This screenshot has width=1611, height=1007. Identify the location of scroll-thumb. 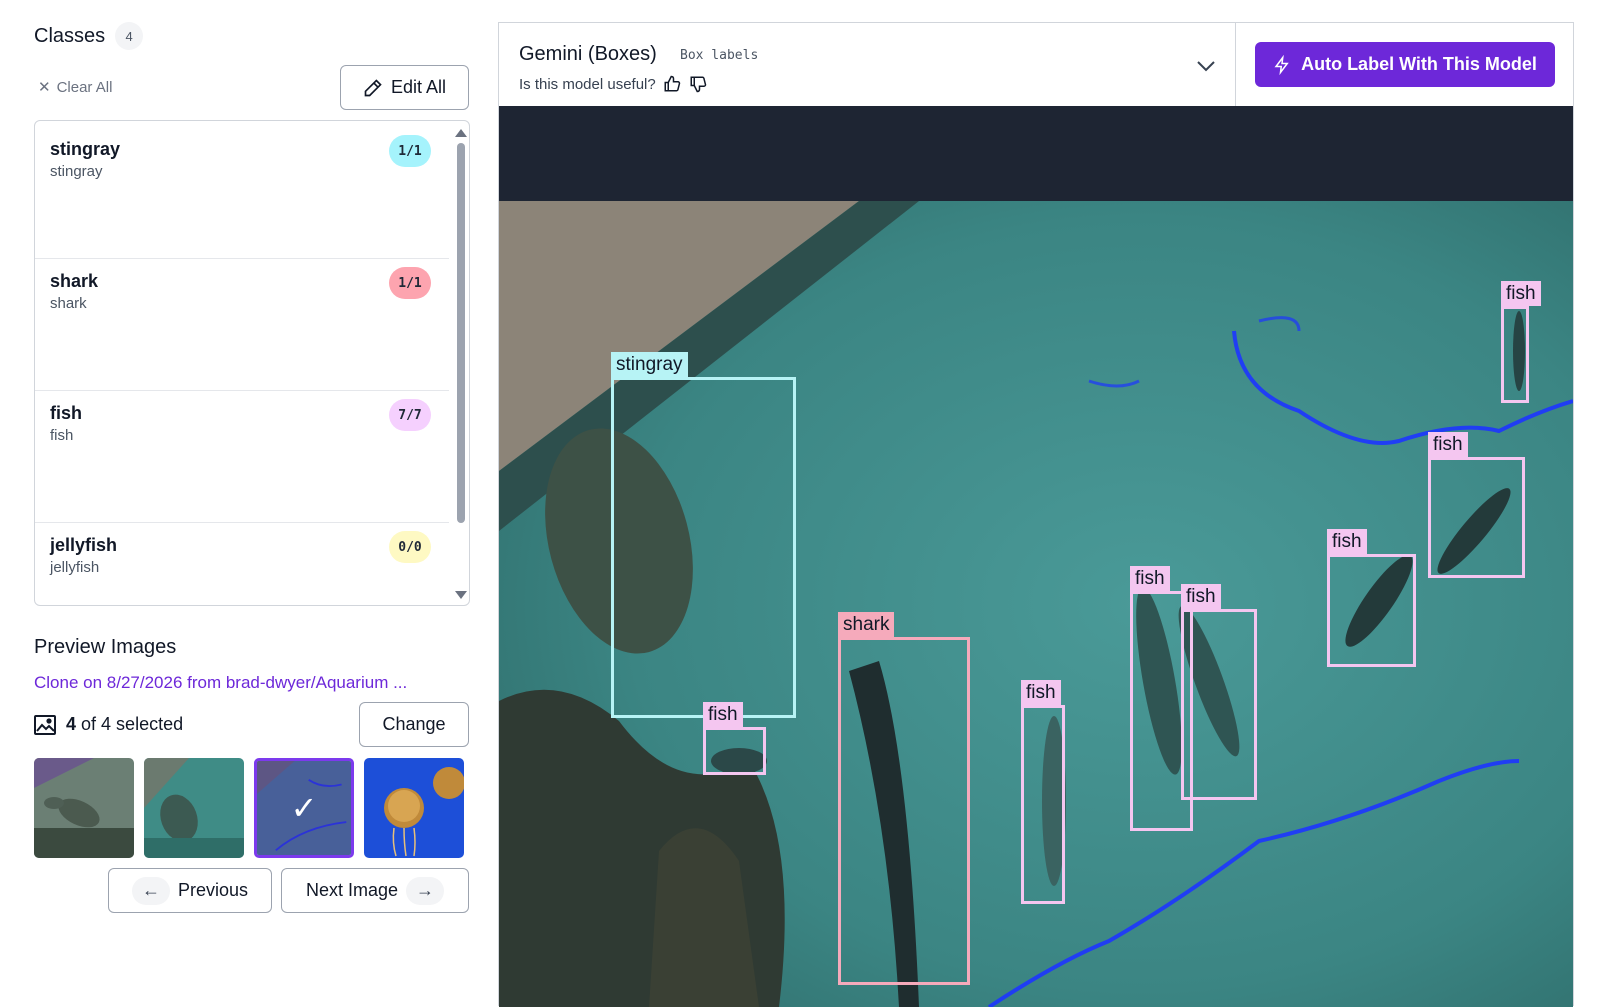
(461, 333).